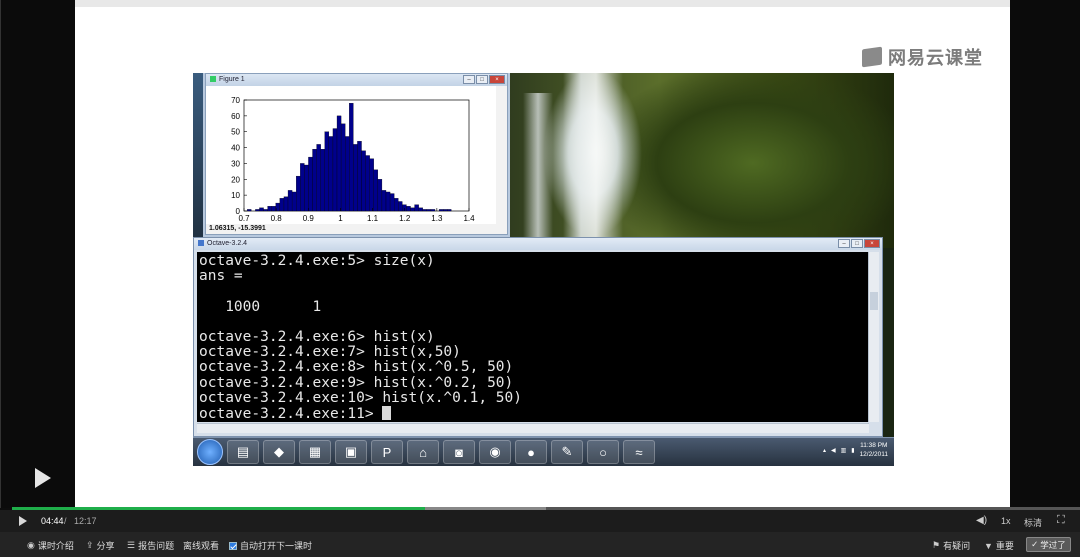 This screenshot has height=557, width=1080. Describe the element at coordinates (874, 450) in the screenshot. I see `tray-clock: 11:38 PM 12/2/2011` at that location.